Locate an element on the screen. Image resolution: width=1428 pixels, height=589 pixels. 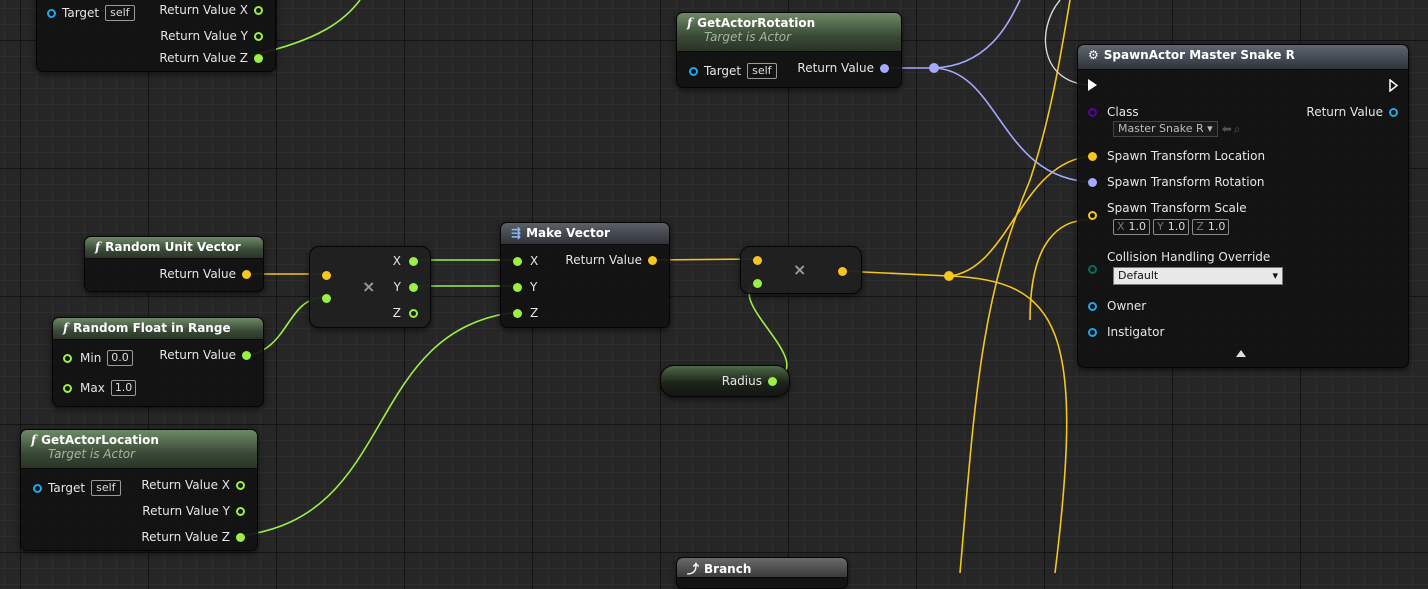
node-random-unit-vector: f Random Unit Vector Return Value is located at coordinates (174, 264).